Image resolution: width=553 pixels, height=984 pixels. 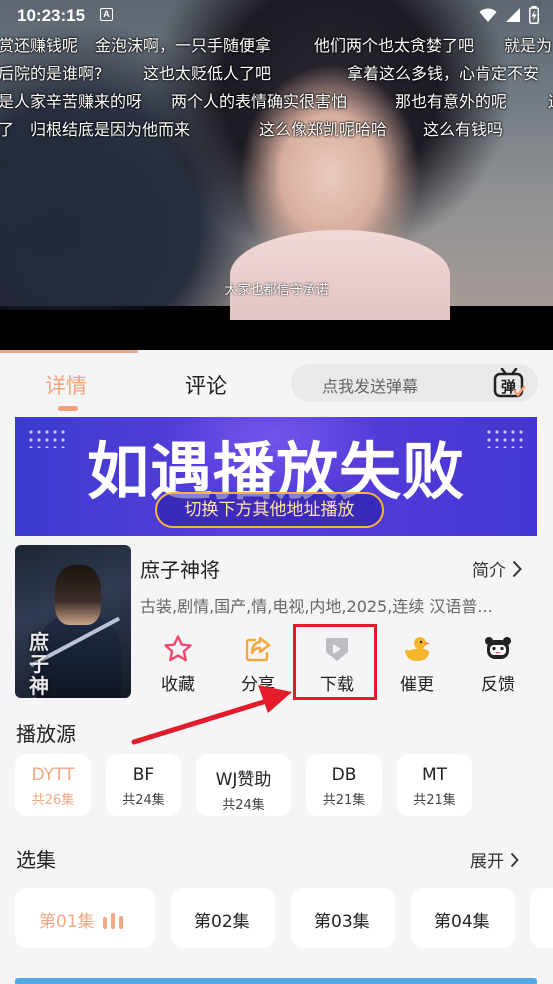 What do you see at coordinates (498, 661) in the screenshot?
I see `feedback-button: 反馈` at bounding box center [498, 661].